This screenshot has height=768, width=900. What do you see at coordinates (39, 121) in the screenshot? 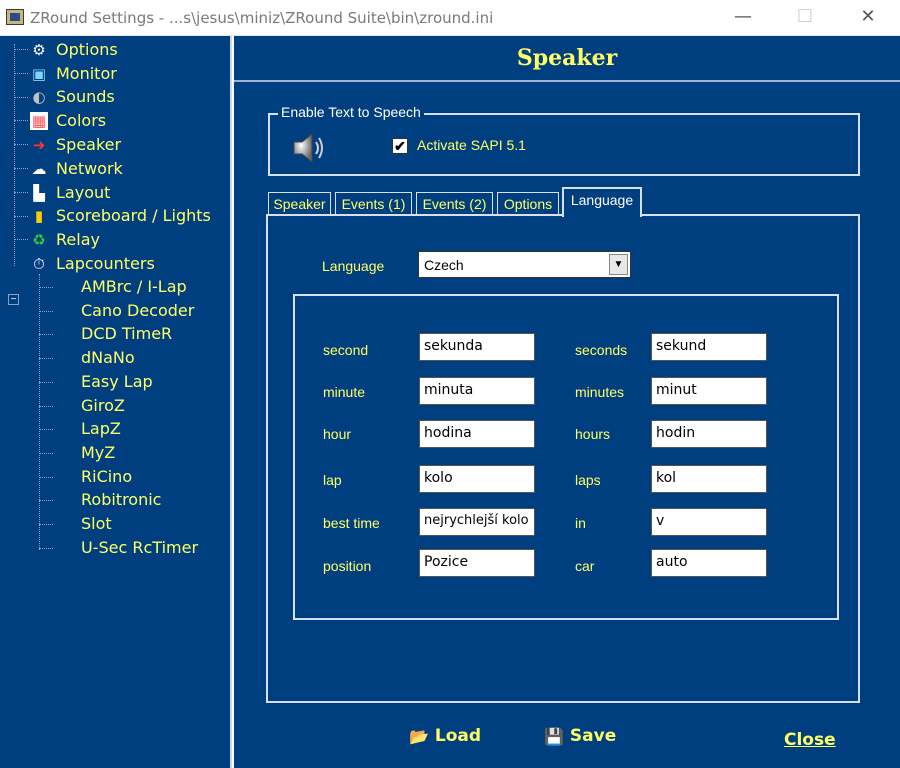
I see `palette-icon: ▦` at bounding box center [39, 121].